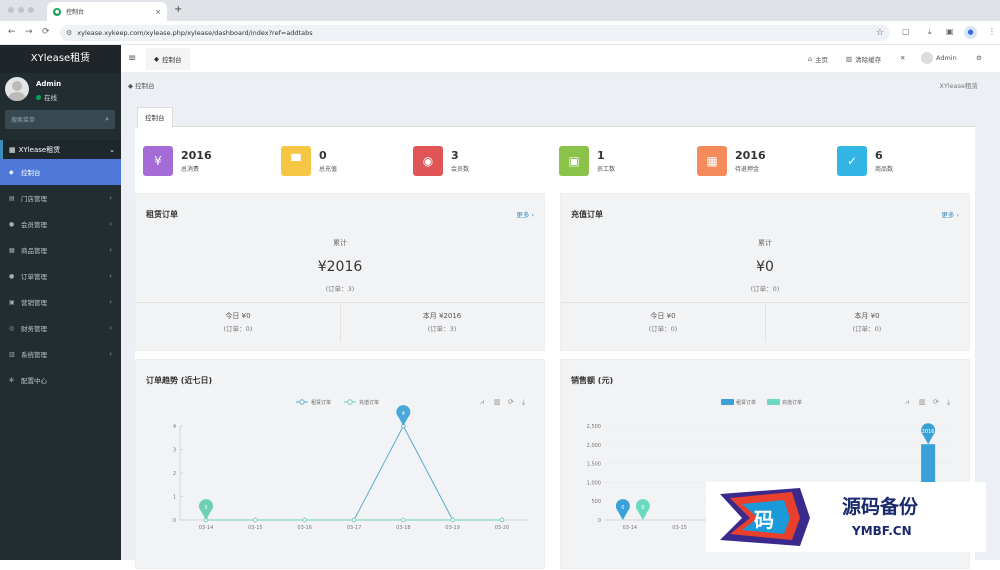 The width and height of the screenshot is (1000, 570). I want to click on back-icon: ←, so click(12, 32).